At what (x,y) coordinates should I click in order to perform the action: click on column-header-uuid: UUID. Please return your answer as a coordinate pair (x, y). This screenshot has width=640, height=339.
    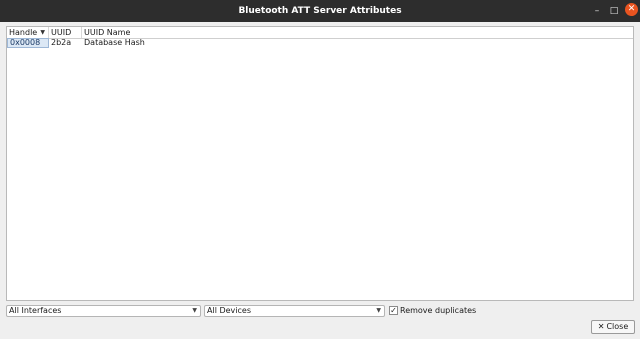
    Looking at the image, I should click on (65, 32).